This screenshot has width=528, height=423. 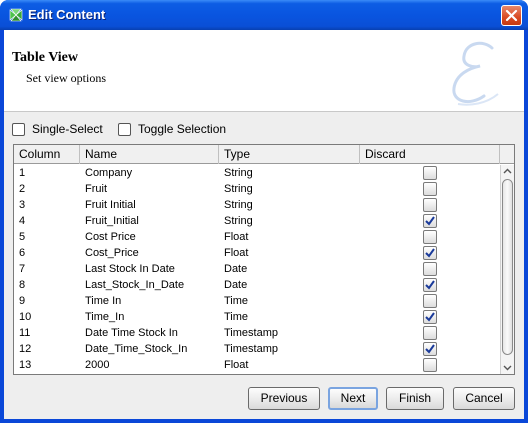 I want to click on window-title: Edit Content, so click(x=67, y=14).